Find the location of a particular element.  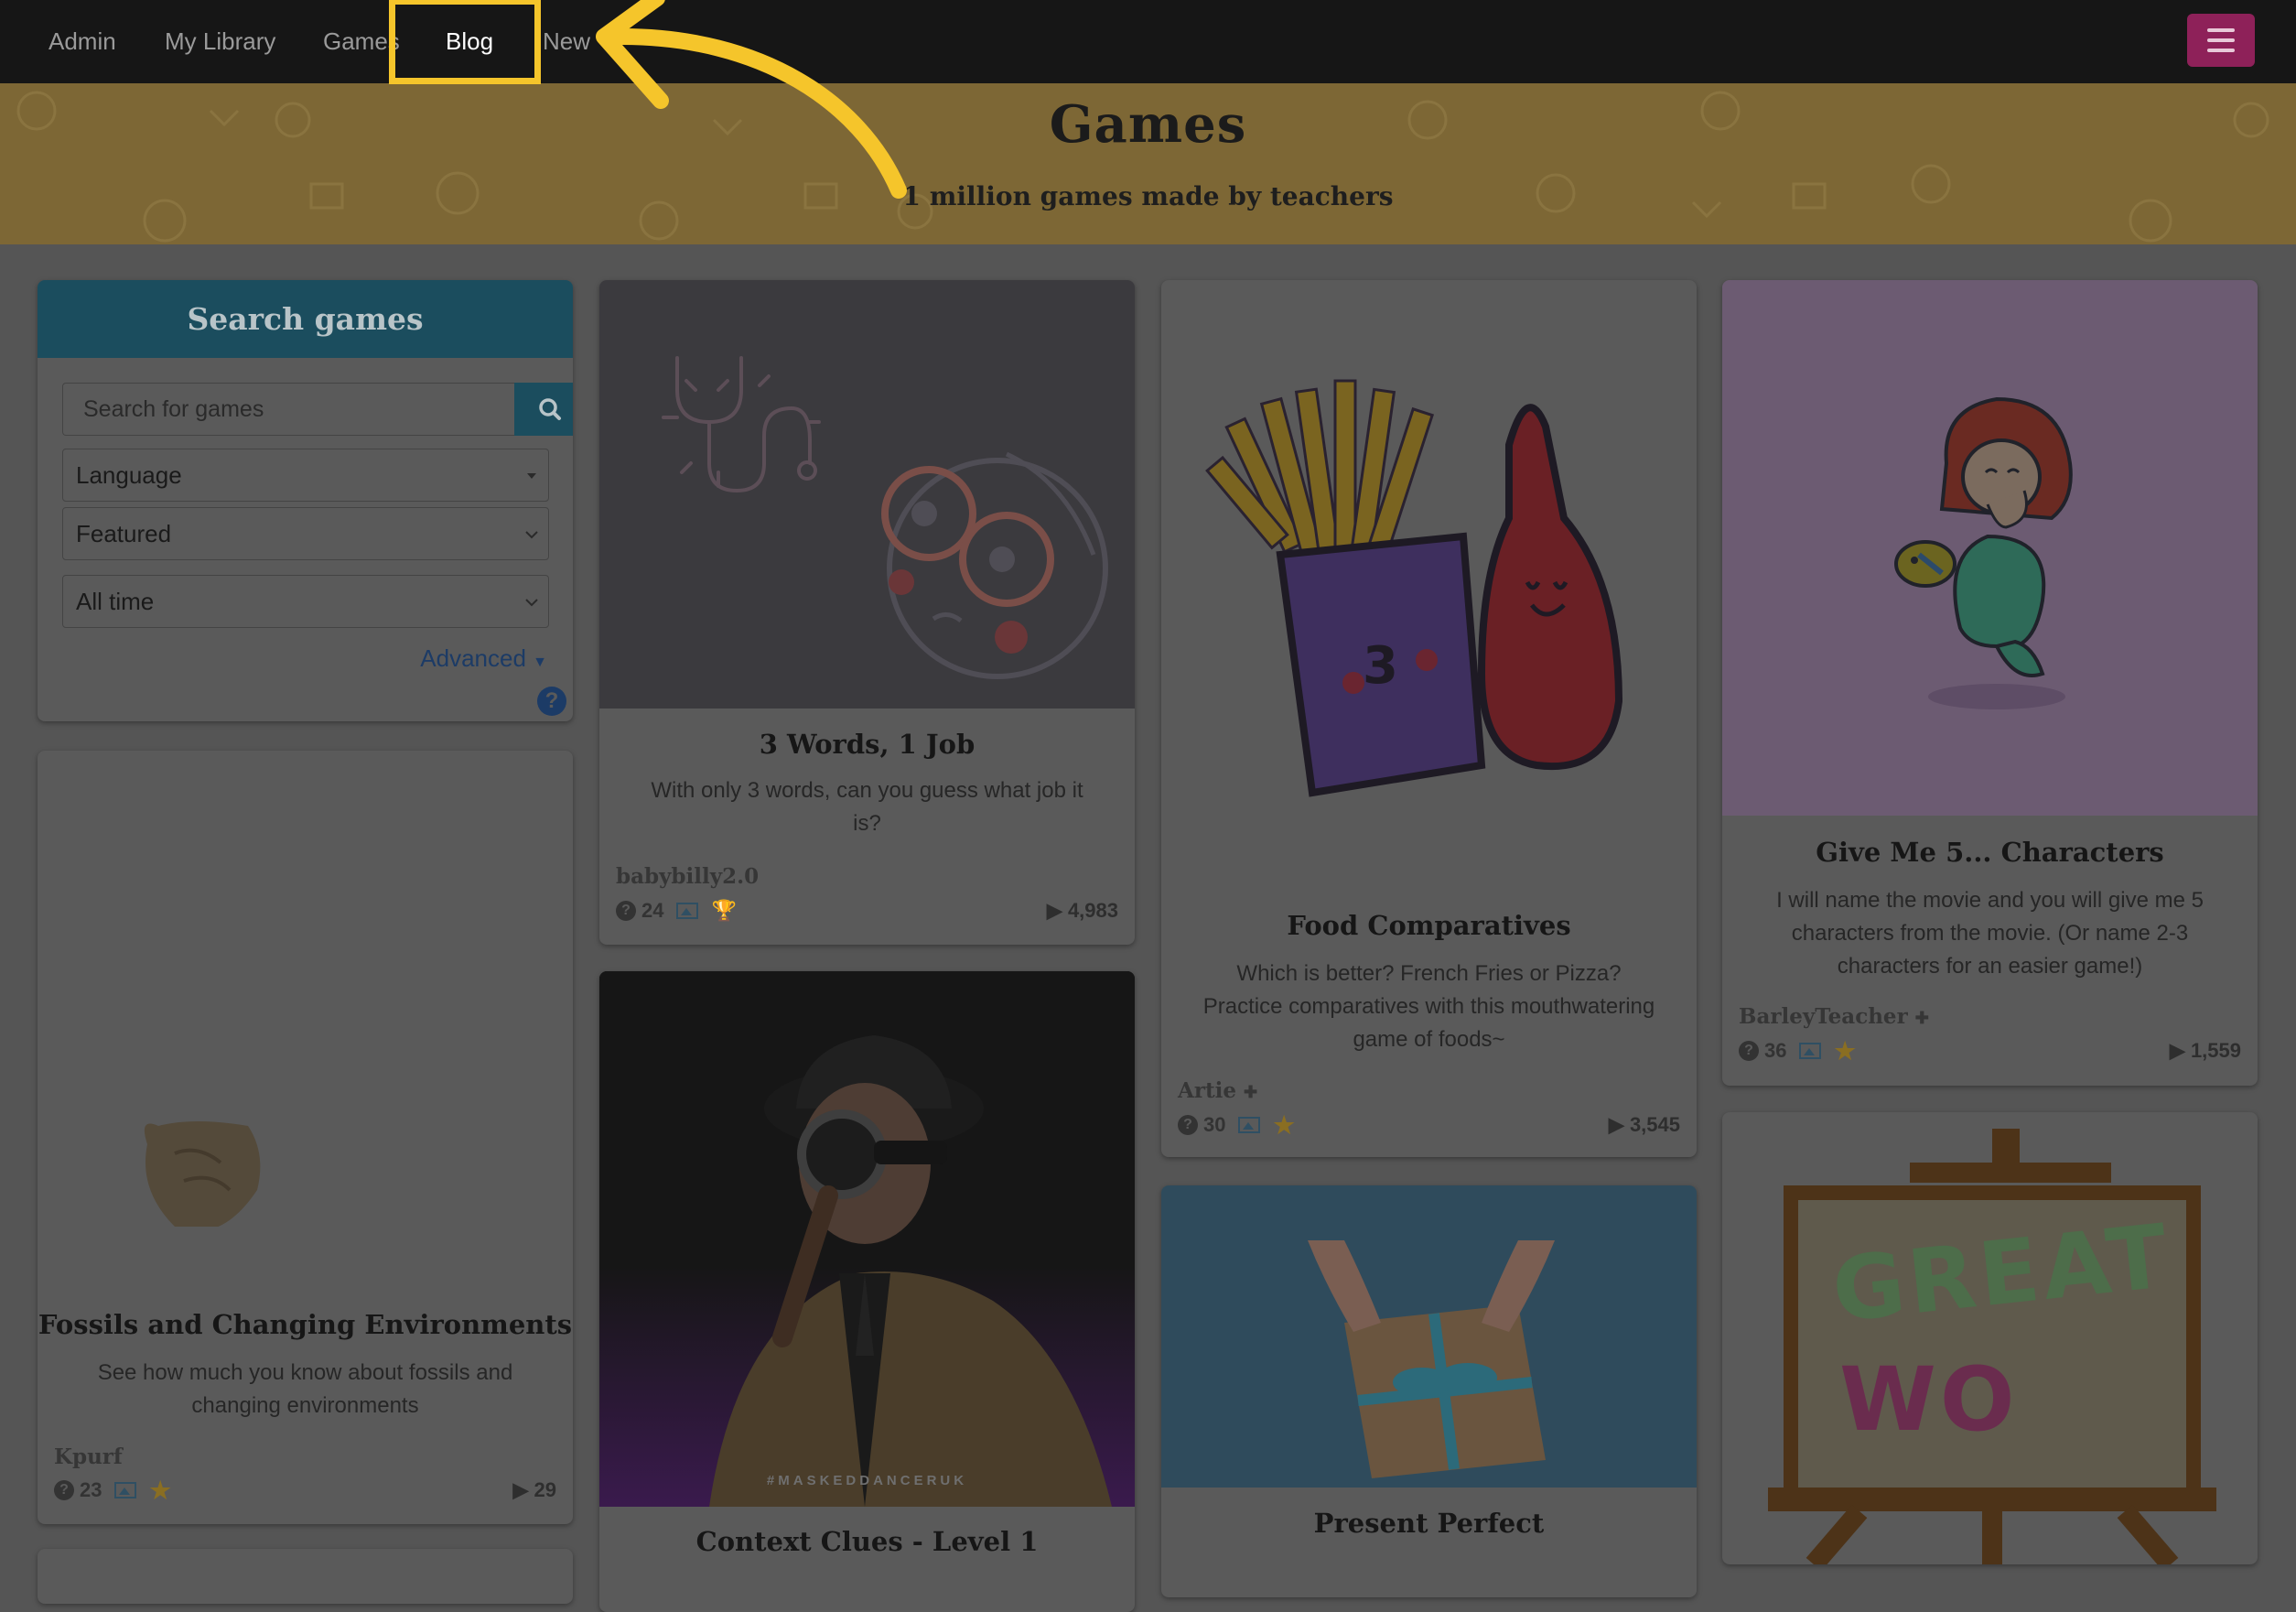

game-title: 3 Words, 1 Job is located at coordinates (868, 744).